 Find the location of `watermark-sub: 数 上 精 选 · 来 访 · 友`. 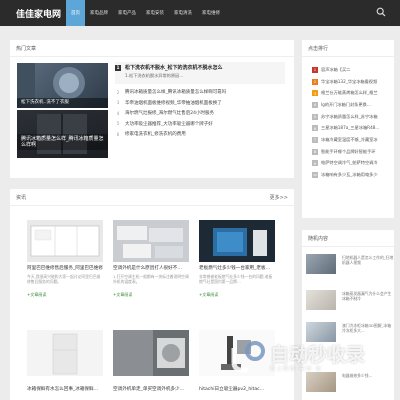

watermark-sub: 数 上 精 选 · 来 访 · 友 is located at coordinates (295, 369).